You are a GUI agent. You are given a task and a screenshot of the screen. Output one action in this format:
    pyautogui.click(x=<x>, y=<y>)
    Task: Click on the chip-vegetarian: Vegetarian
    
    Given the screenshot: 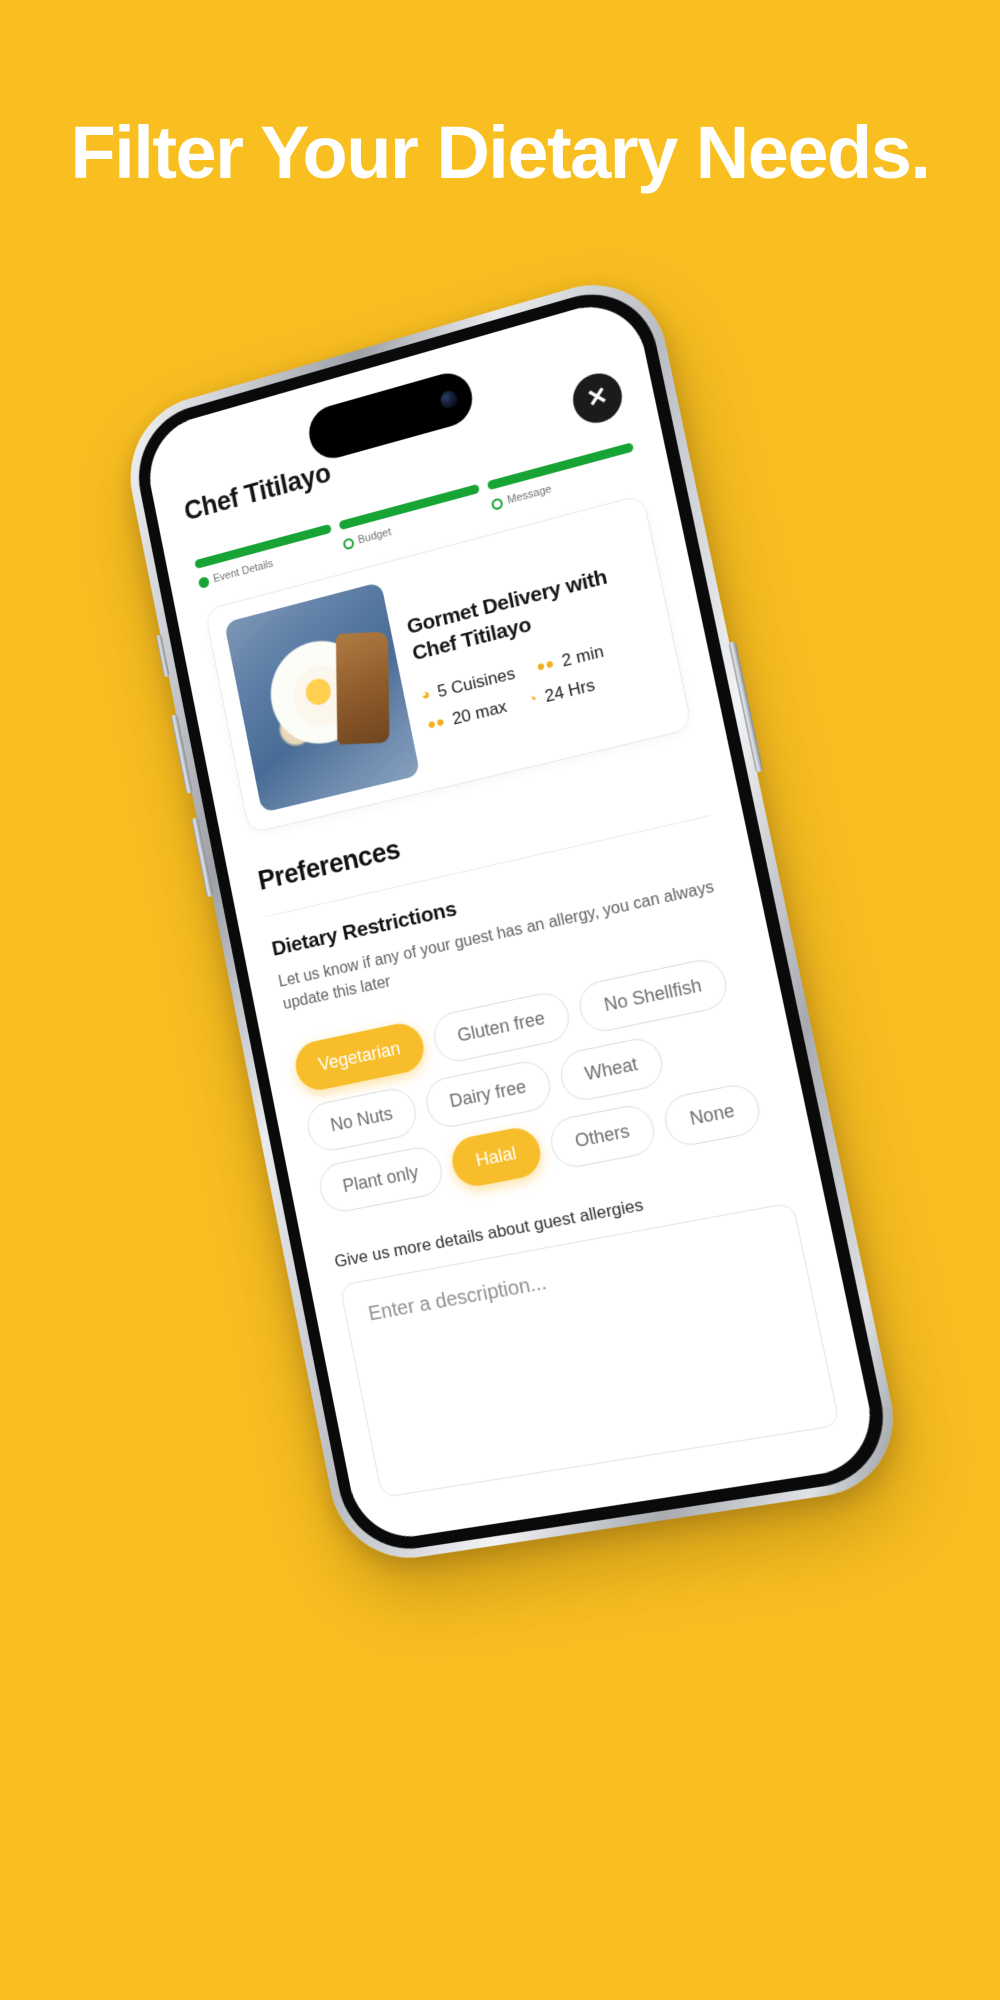 What is the action you would take?
    pyautogui.click(x=359, y=1056)
    